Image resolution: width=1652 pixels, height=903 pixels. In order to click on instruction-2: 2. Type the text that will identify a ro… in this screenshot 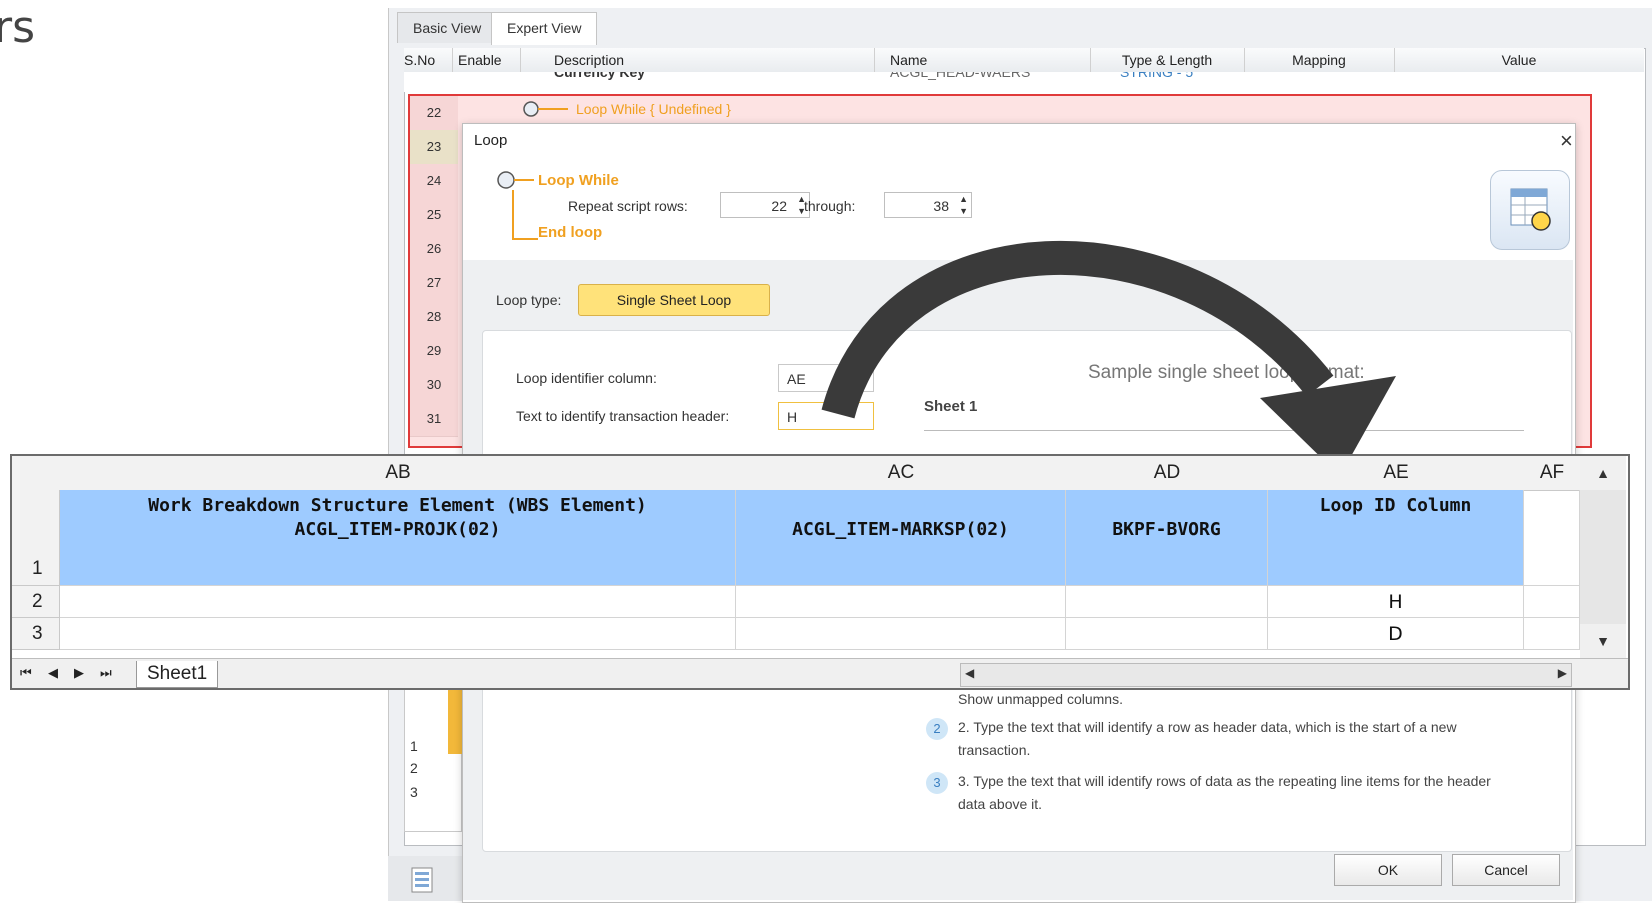, I will do `click(1207, 738)`.